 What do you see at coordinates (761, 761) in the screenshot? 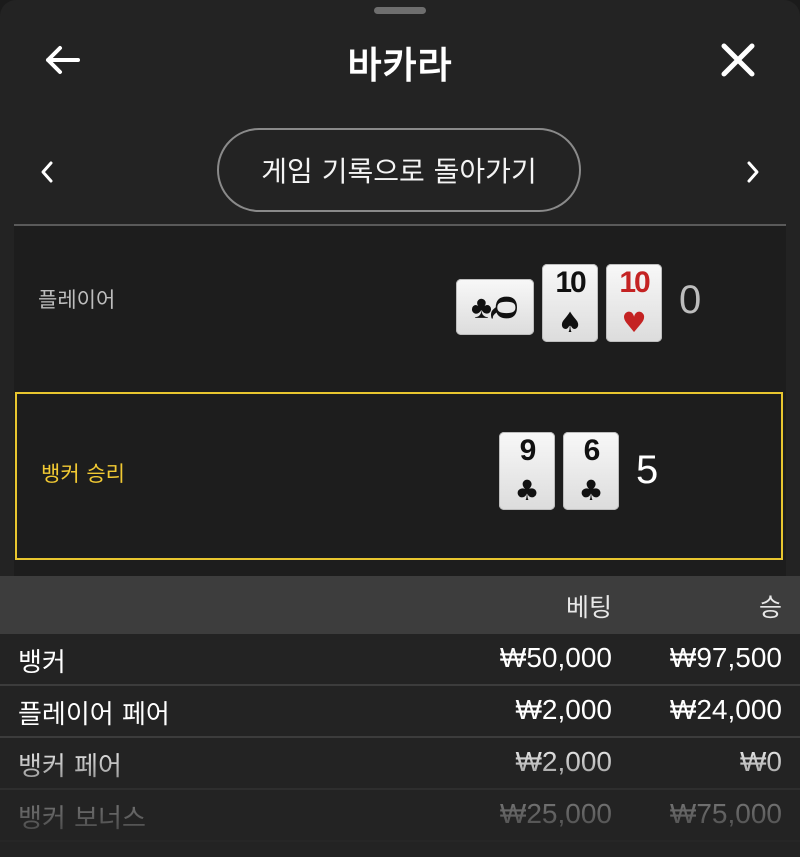
I see `win-amount: ₩0` at bounding box center [761, 761].